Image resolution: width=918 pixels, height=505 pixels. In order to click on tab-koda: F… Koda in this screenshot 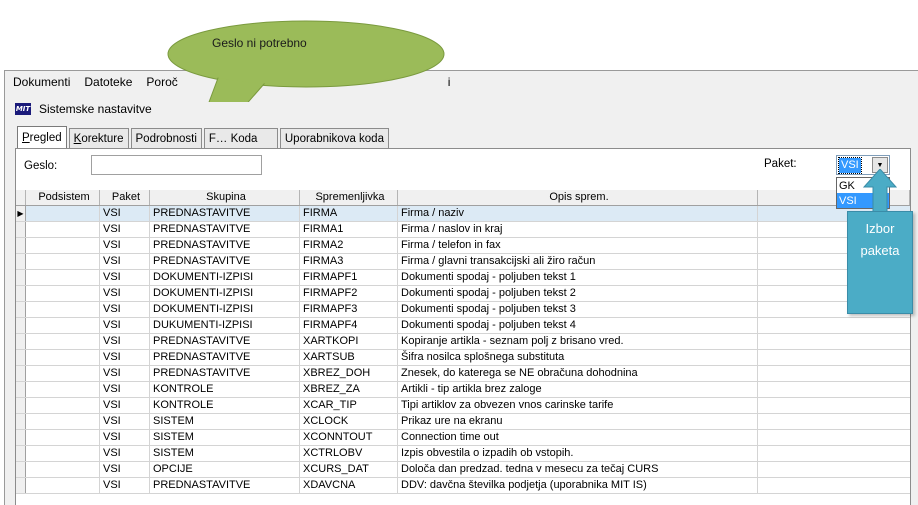, I will do `click(240, 138)`.